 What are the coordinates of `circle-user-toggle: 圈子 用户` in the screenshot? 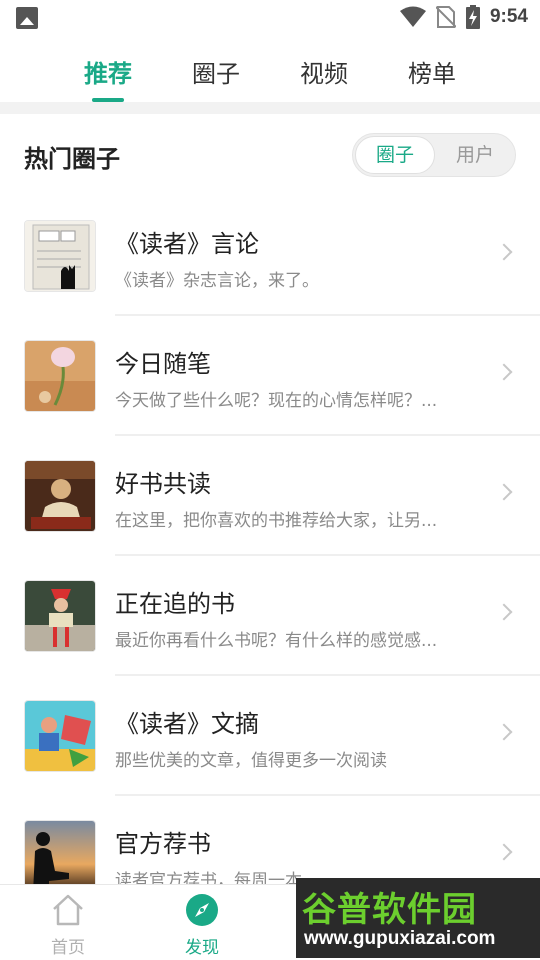 It's located at (434, 155).